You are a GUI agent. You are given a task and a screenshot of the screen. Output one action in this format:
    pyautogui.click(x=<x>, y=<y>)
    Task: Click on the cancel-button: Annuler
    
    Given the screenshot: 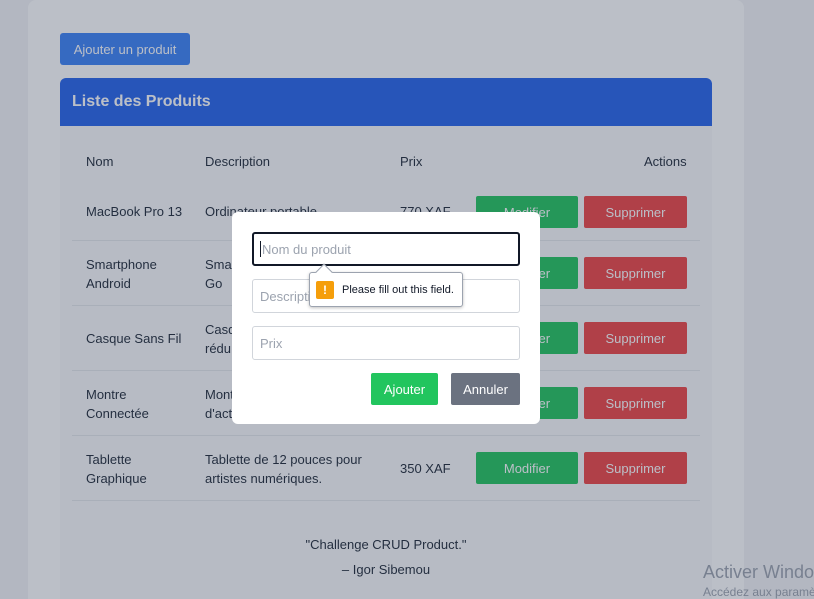 What is the action you would take?
    pyautogui.click(x=485, y=389)
    